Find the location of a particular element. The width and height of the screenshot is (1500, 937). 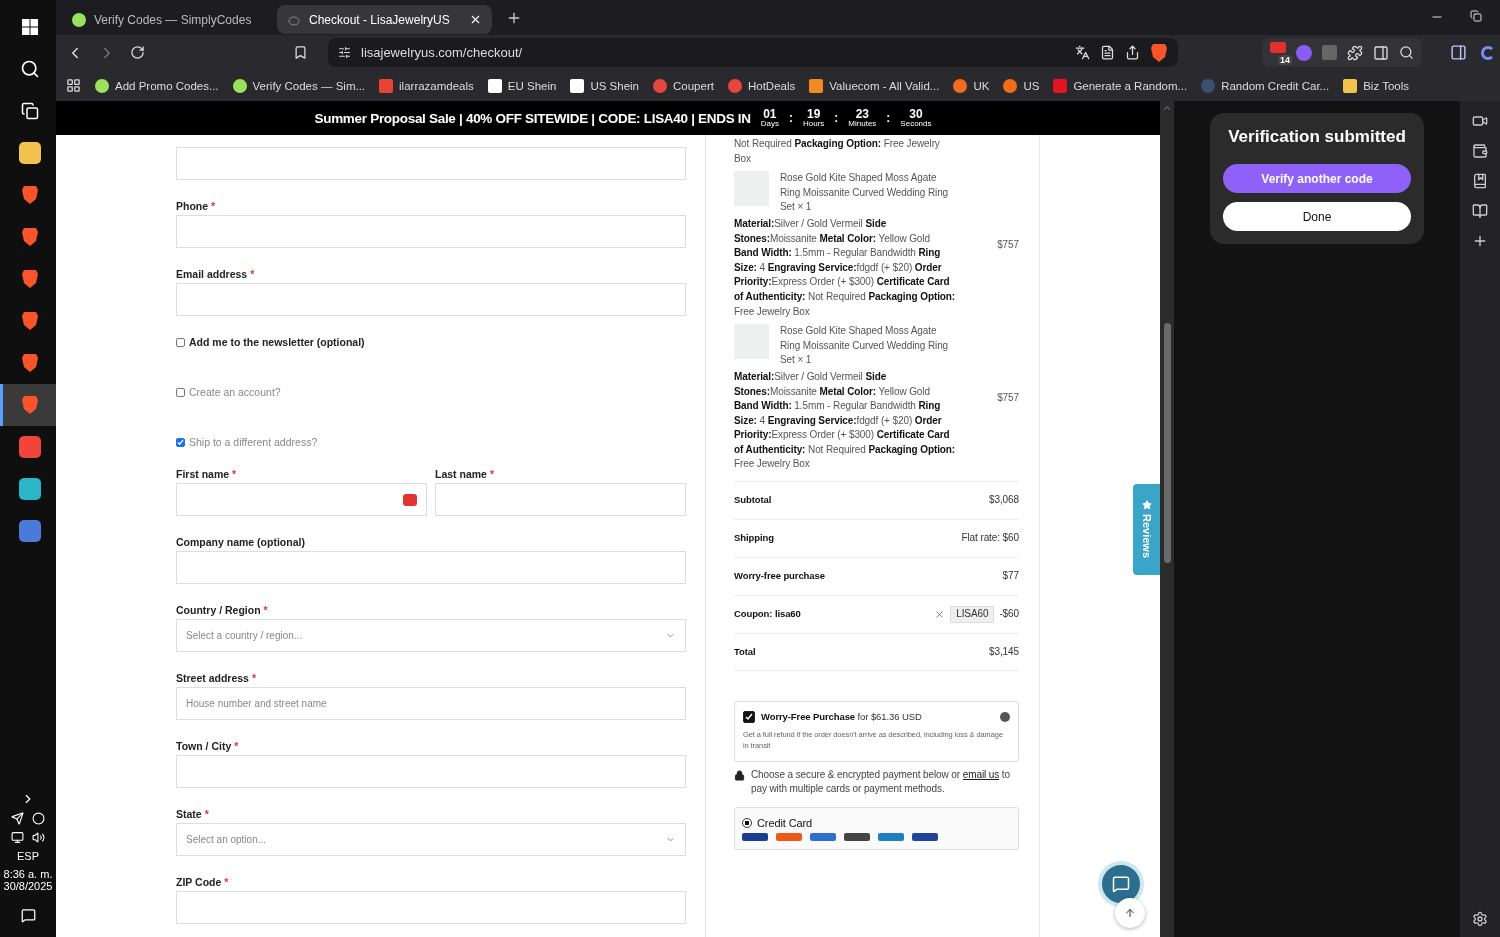

apps-icon is located at coordinates (73, 85).